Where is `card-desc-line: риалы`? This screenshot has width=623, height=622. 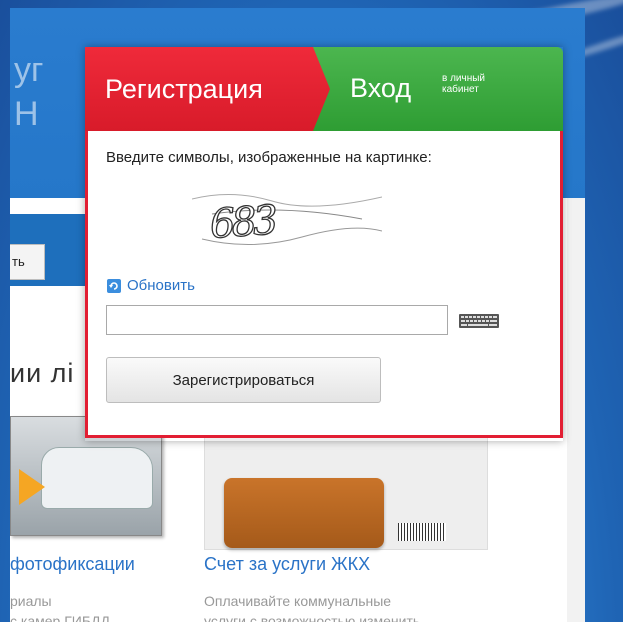 card-desc-line: риалы is located at coordinates (31, 601).